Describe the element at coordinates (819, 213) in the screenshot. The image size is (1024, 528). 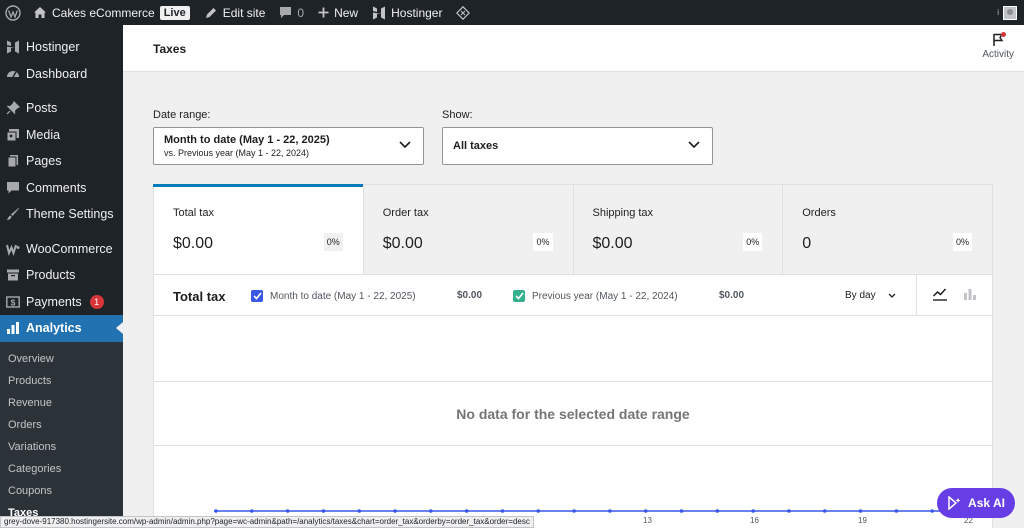
I see `tile-label: Orders` at that location.